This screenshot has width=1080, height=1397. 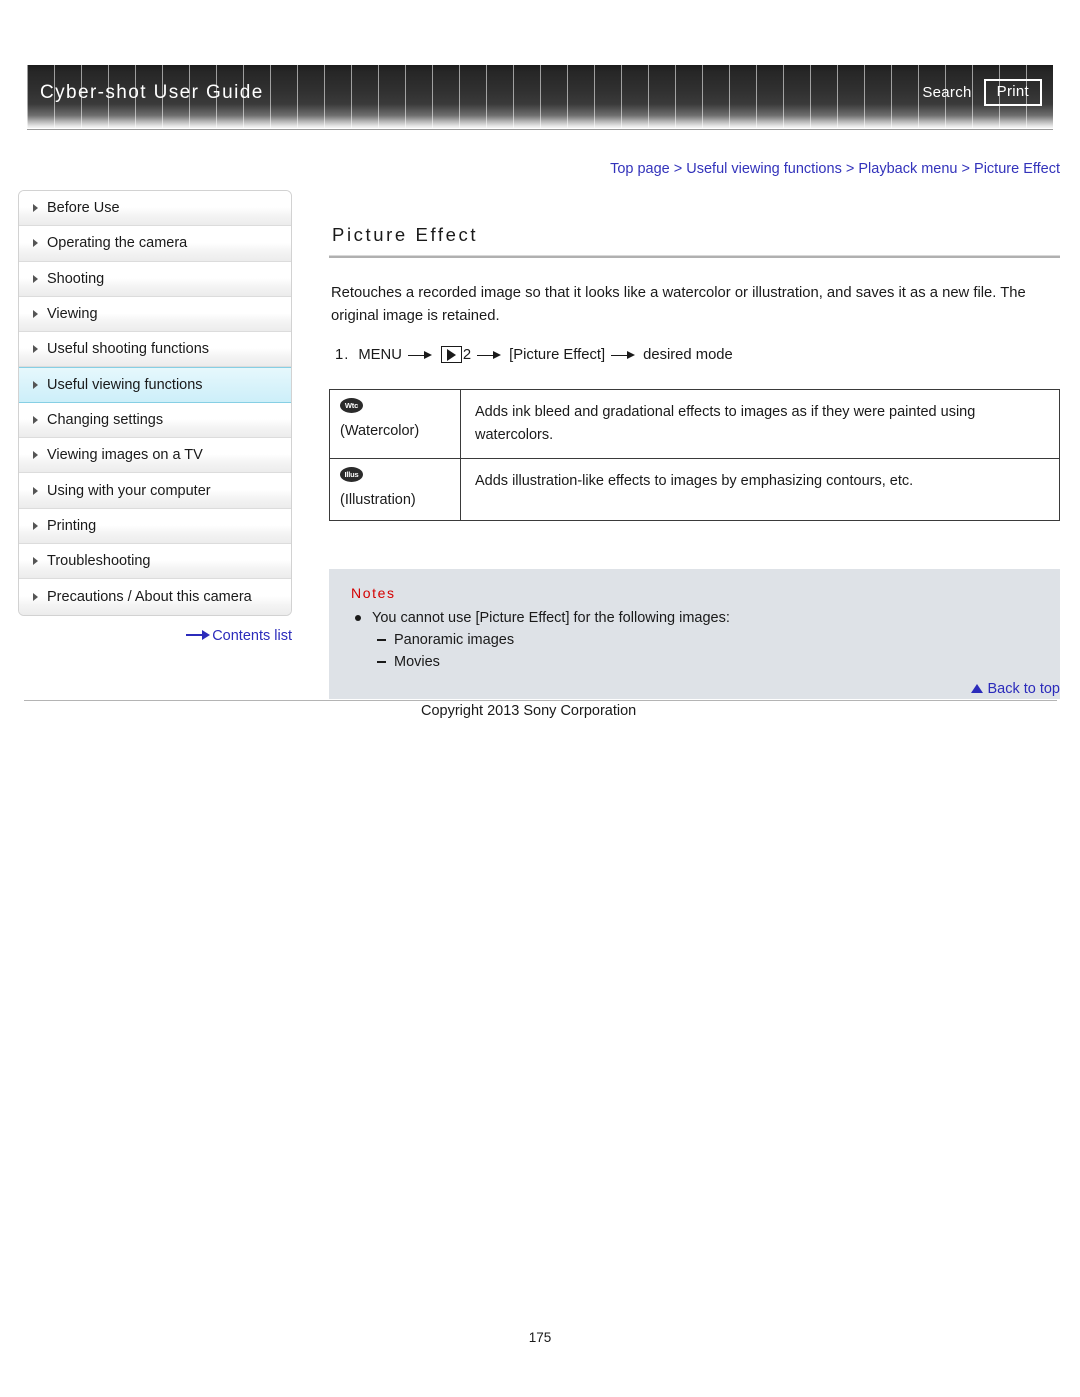 What do you see at coordinates (252, 636) in the screenshot?
I see `contents-list-label: Contents list` at bounding box center [252, 636].